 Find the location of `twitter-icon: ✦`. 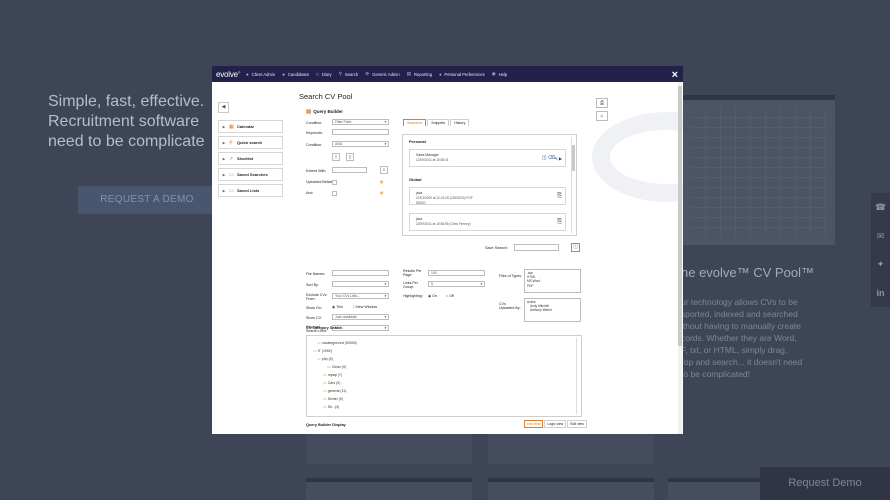

twitter-icon: ✦ is located at coordinates (880, 264).